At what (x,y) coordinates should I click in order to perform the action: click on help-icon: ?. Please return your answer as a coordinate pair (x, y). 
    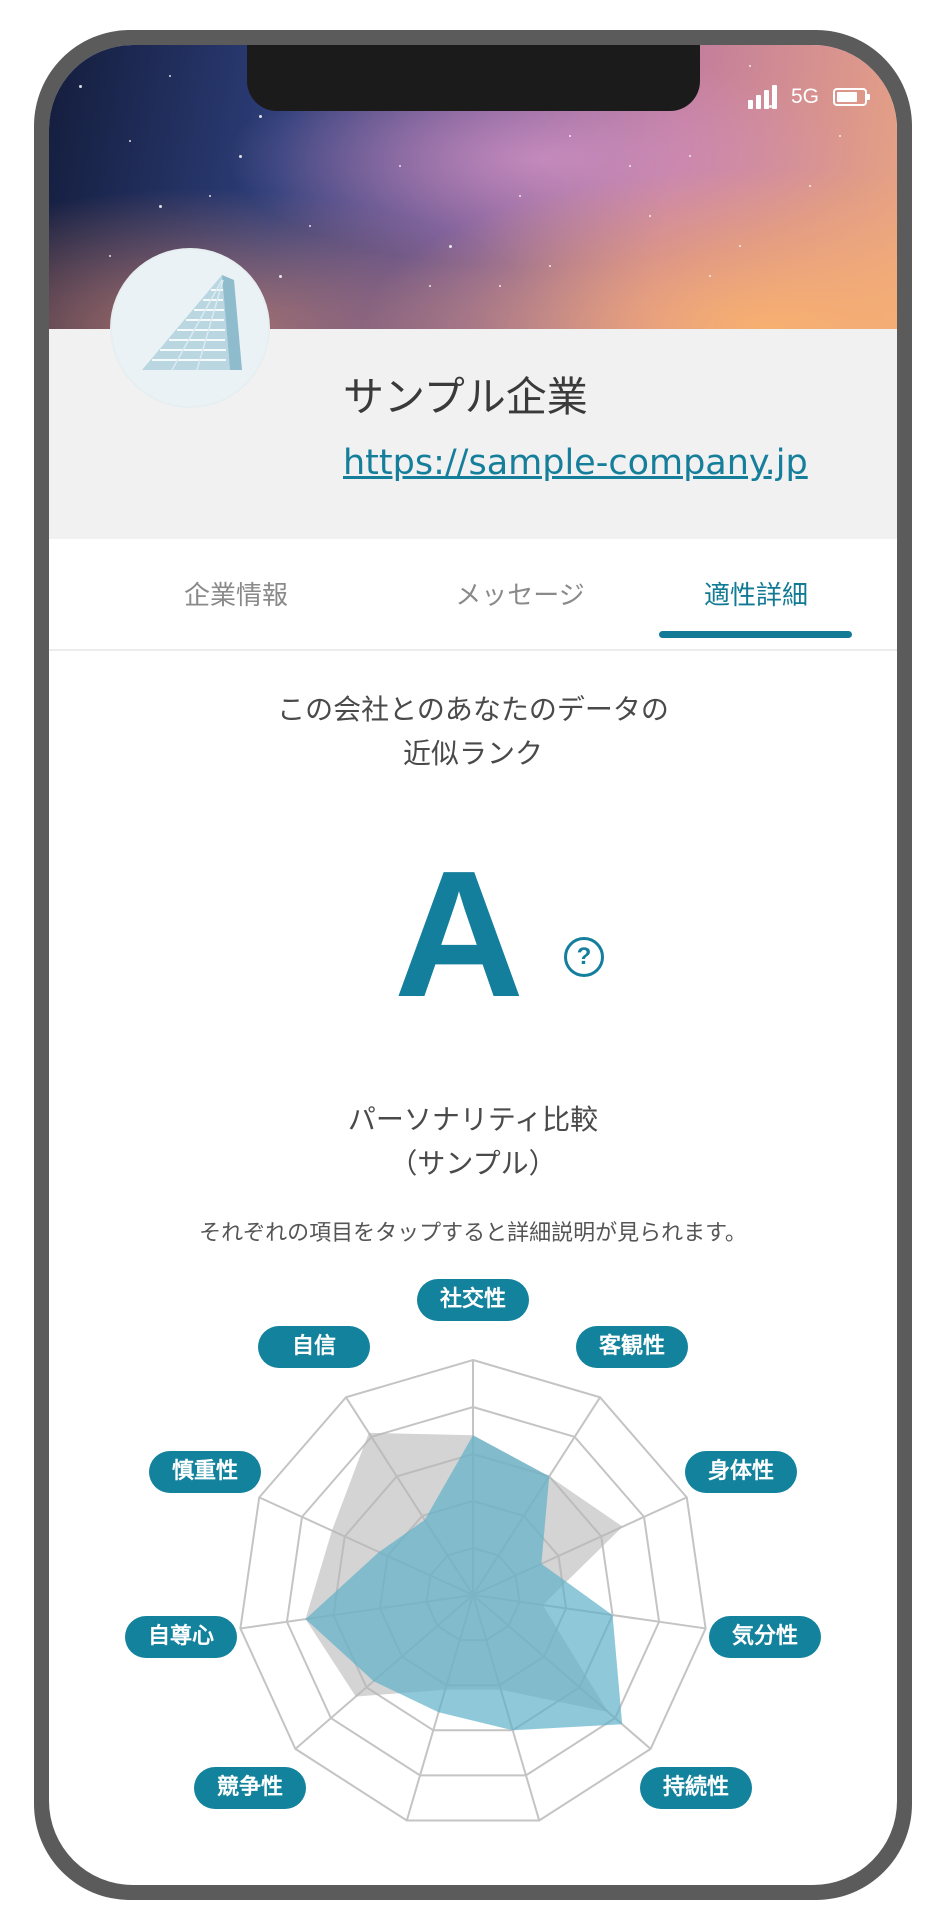
    Looking at the image, I should click on (584, 957).